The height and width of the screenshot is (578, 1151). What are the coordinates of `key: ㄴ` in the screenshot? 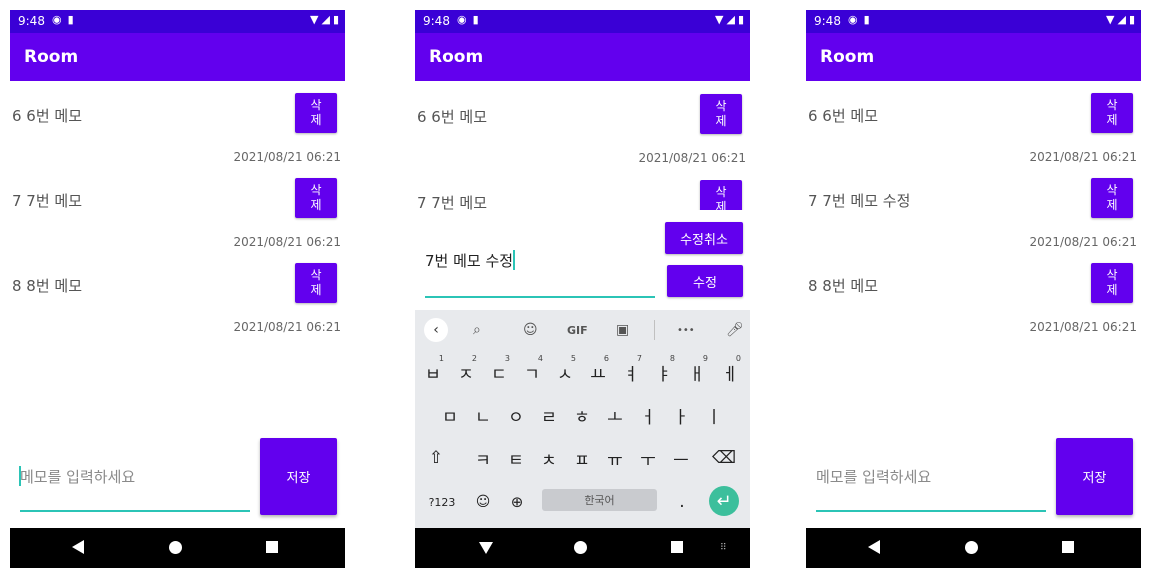 It's located at (483, 415).